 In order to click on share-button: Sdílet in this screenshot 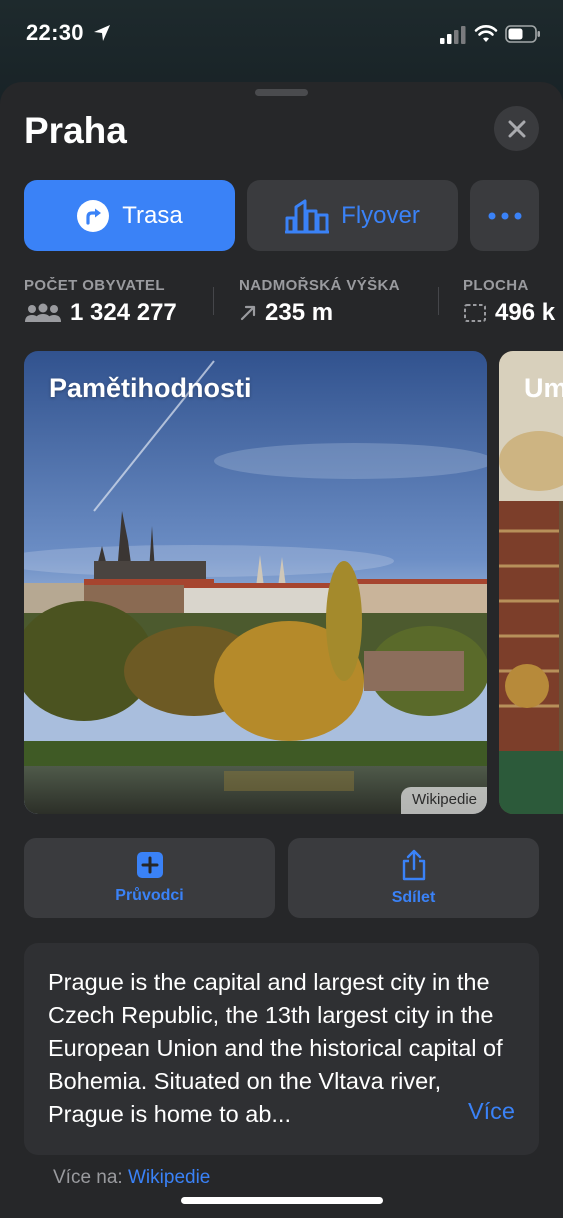, I will do `click(413, 878)`.